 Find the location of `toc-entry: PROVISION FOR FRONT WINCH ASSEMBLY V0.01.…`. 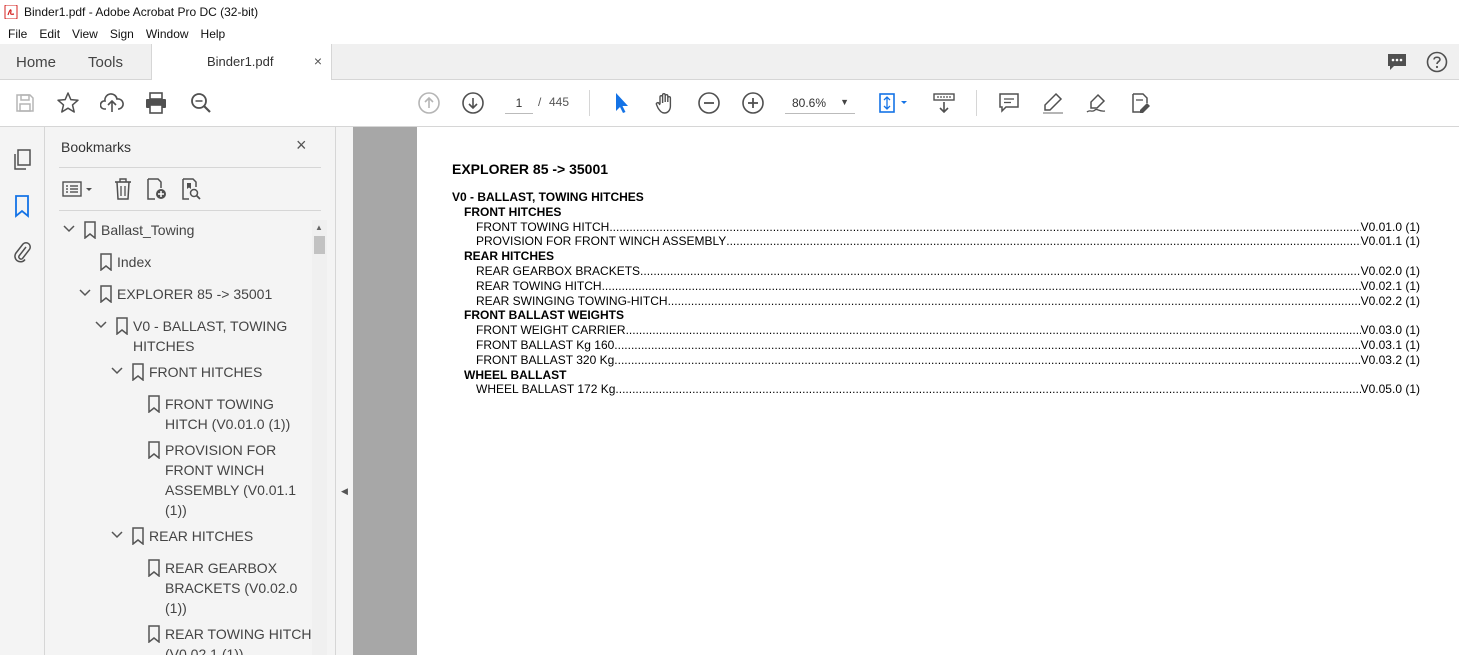

toc-entry: PROVISION FOR FRONT WINCH ASSEMBLY V0.01.… is located at coordinates (936, 241).